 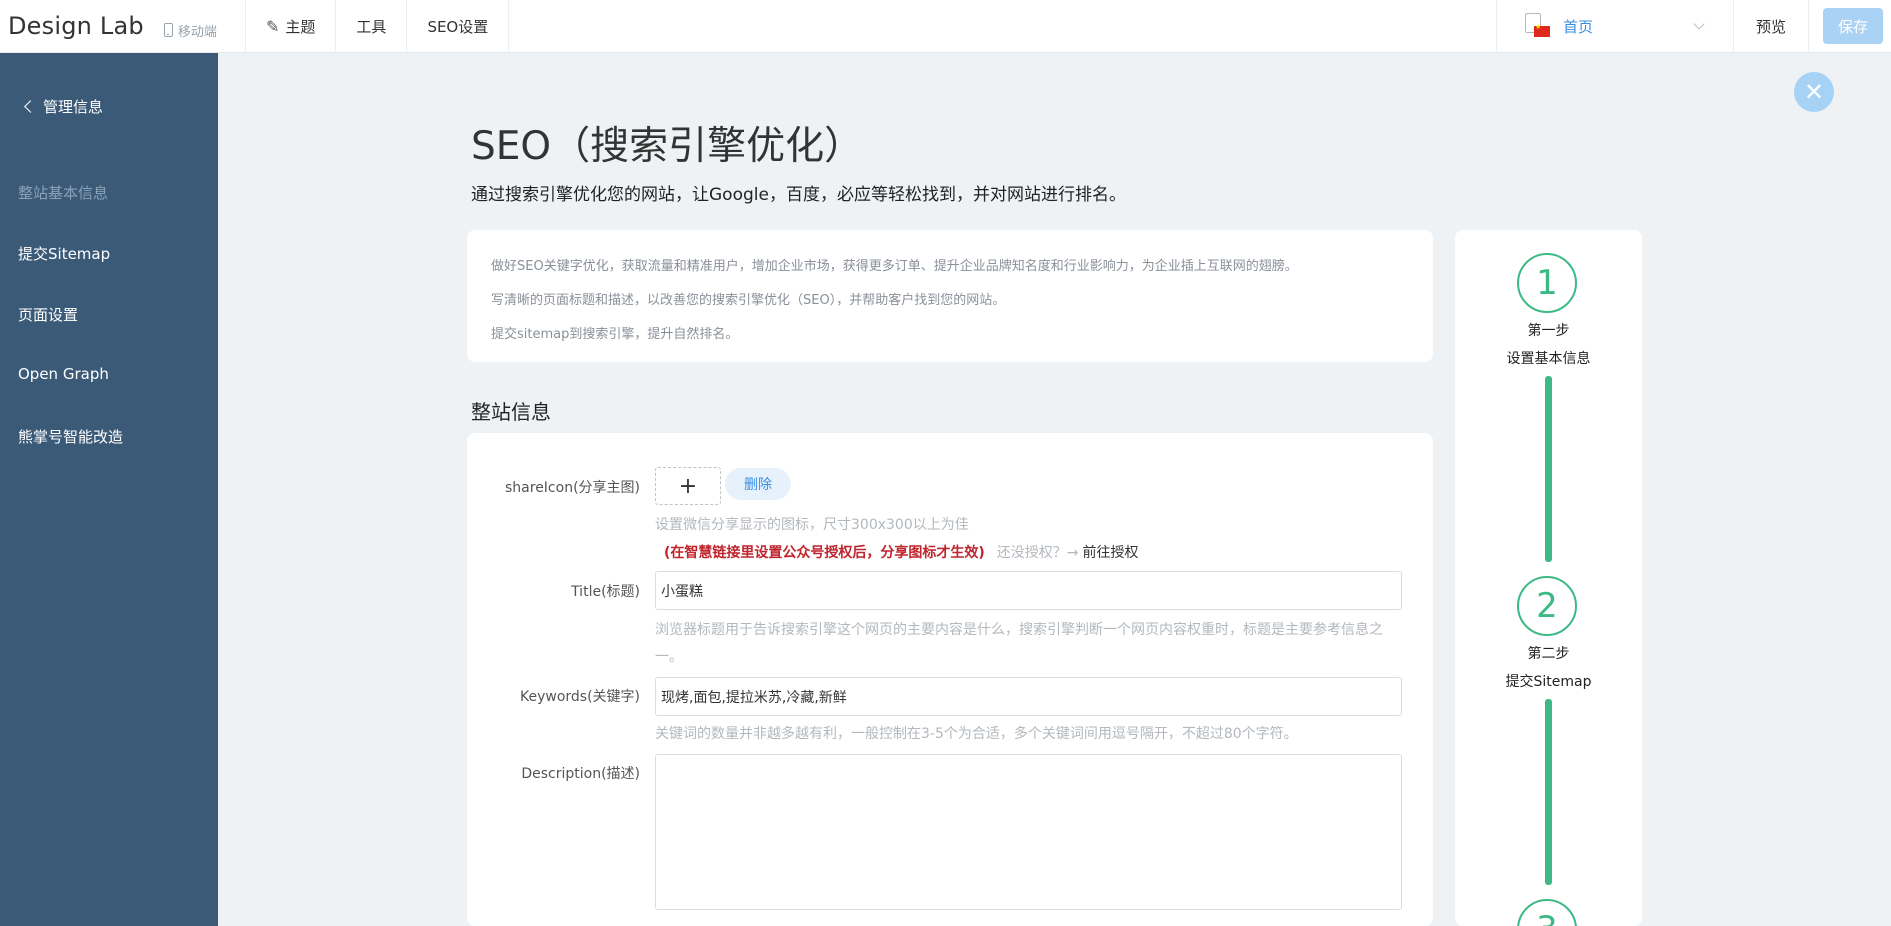 What do you see at coordinates (1548, 359) in the screenshot?
I see `step-1-label: 设置基本信息` at bounding box center [1548, 359].